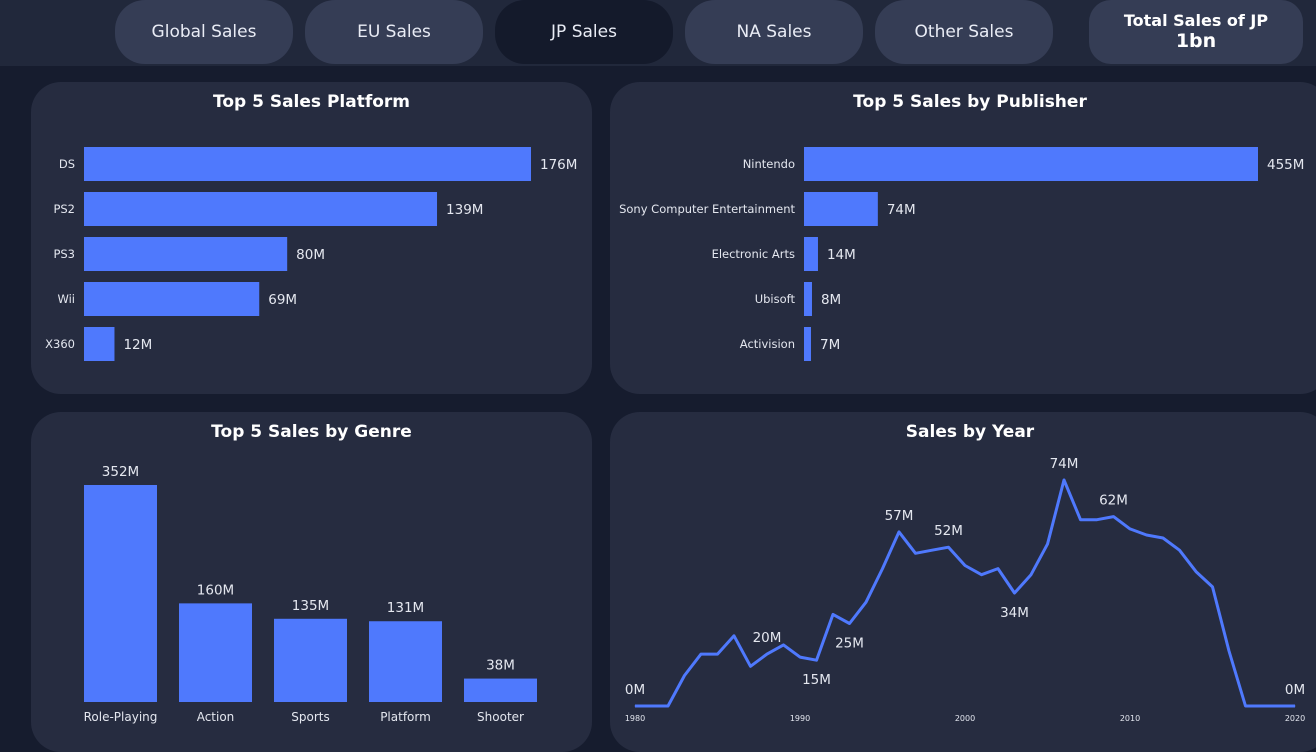 This screenshot has height=752, width=1316. What do you see at coordinates (261, 209) in the screenshot?
I see `platform-bar-ps2` at bounding box center [261, 209].